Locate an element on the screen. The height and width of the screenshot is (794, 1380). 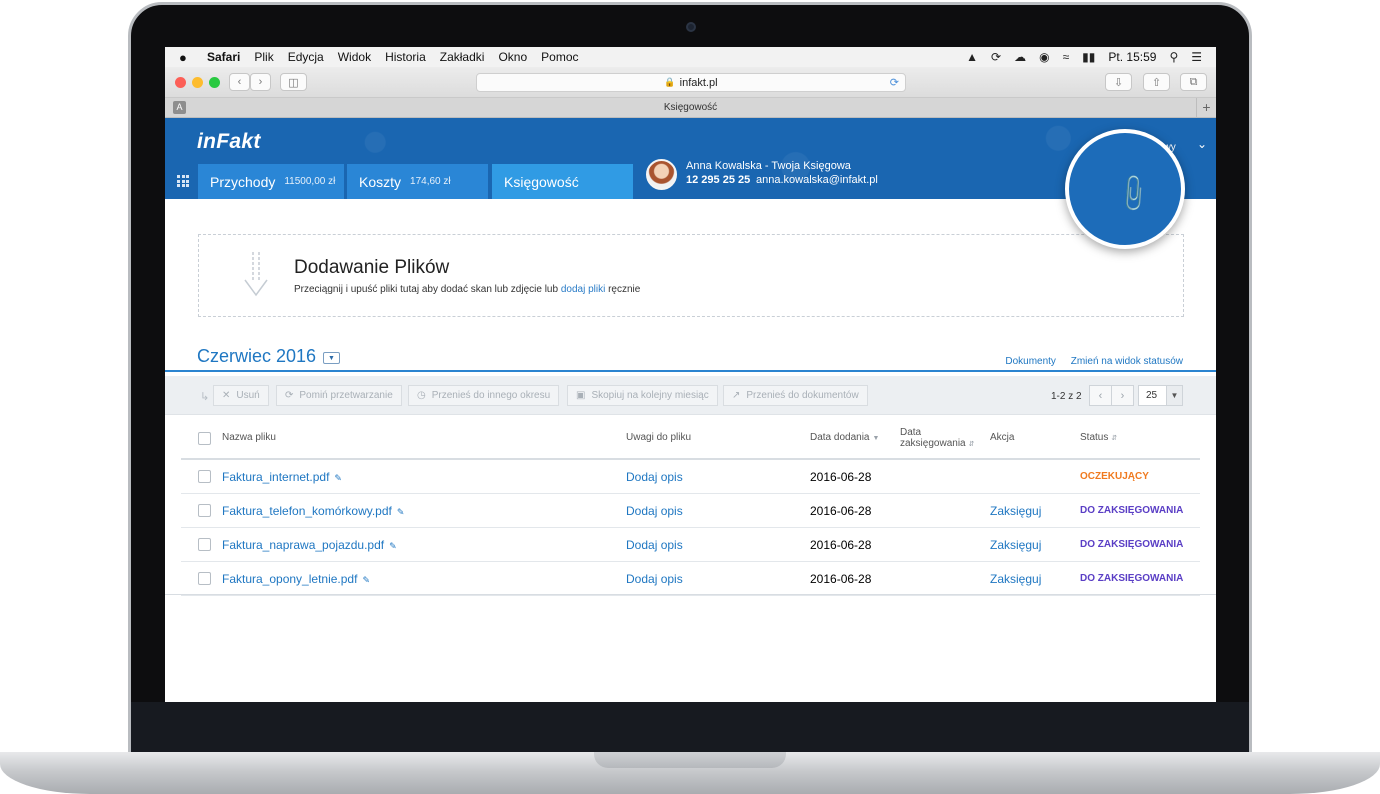
file-name: Faktura_naprawa_pojazdu.pdf is located at coordinates (303, 545).